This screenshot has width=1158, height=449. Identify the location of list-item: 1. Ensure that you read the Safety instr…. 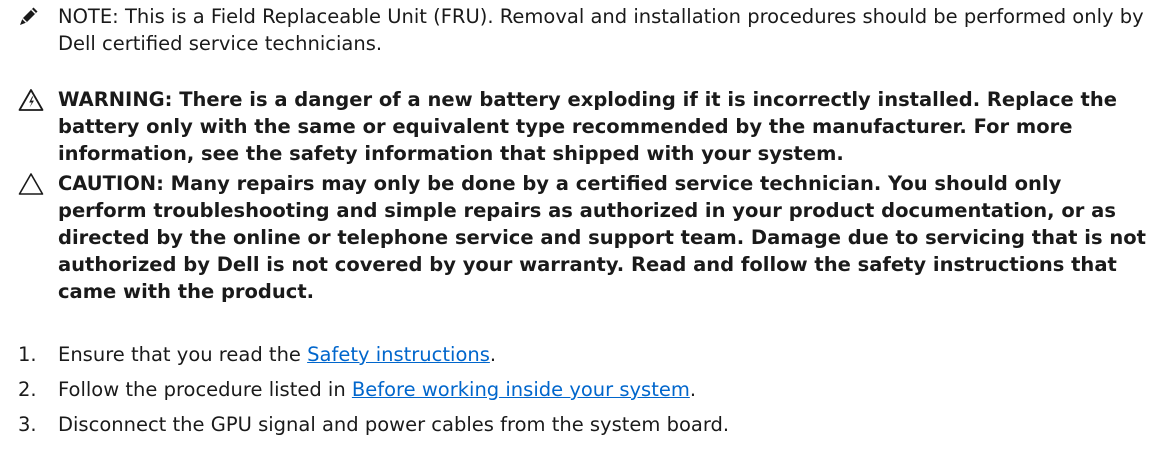
(579, 358).